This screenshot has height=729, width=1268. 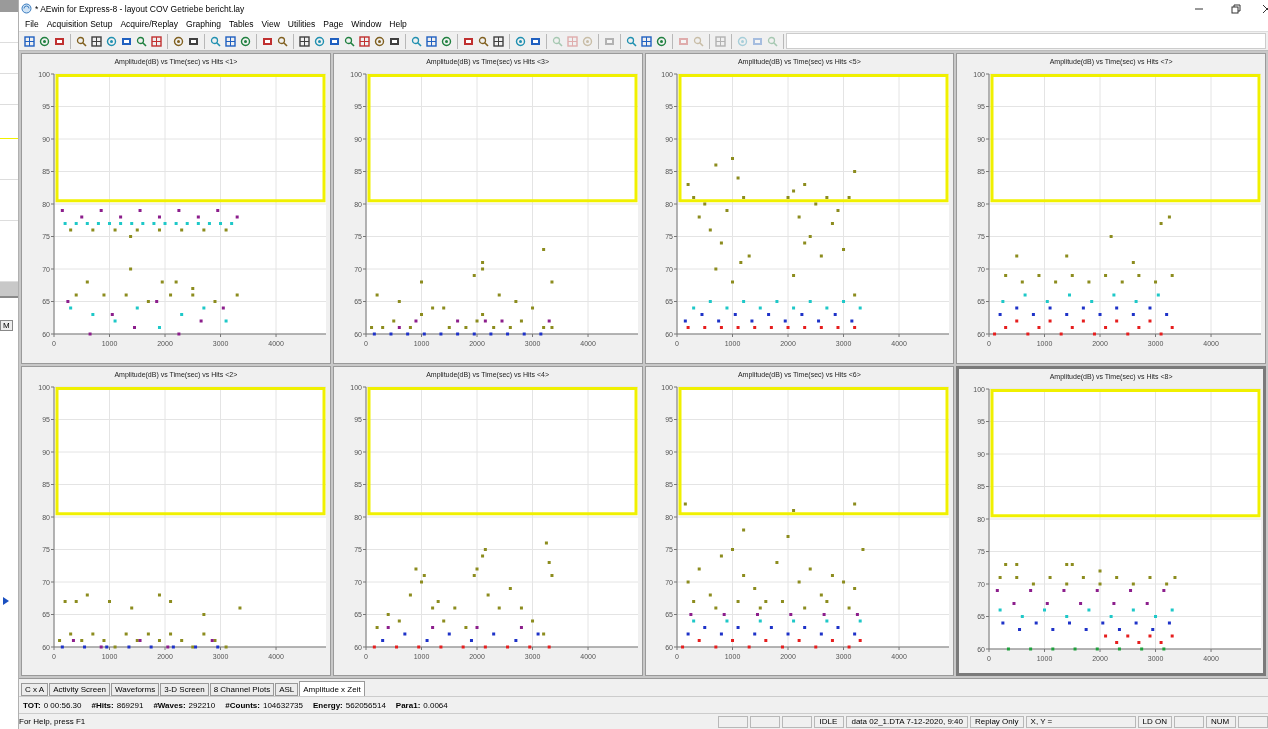 I want to click on header-bar, so click(x=9, y=6).